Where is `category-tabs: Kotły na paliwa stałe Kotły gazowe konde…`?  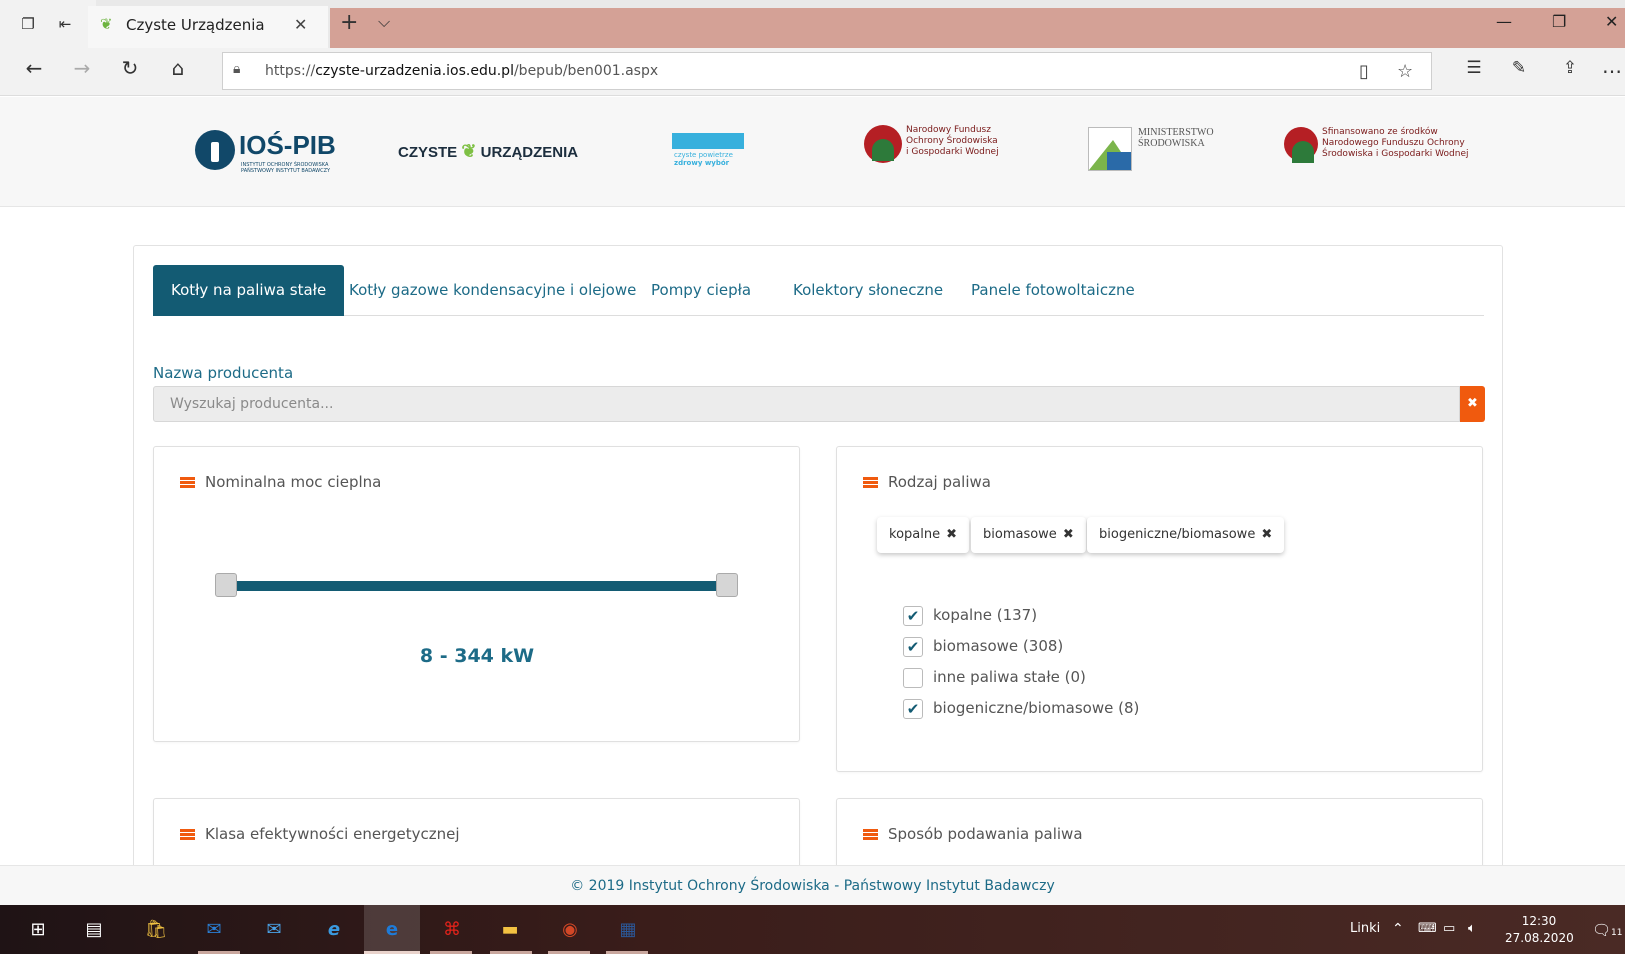
category-tabs: Kotły na paliwa stałe Kotły gazowe konde… is located at coordinates (818, 290).